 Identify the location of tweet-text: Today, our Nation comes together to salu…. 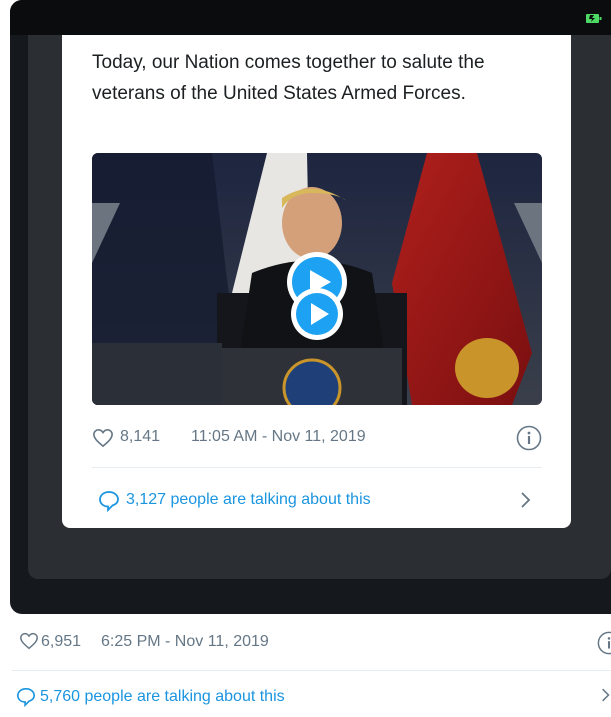
(288, 78).